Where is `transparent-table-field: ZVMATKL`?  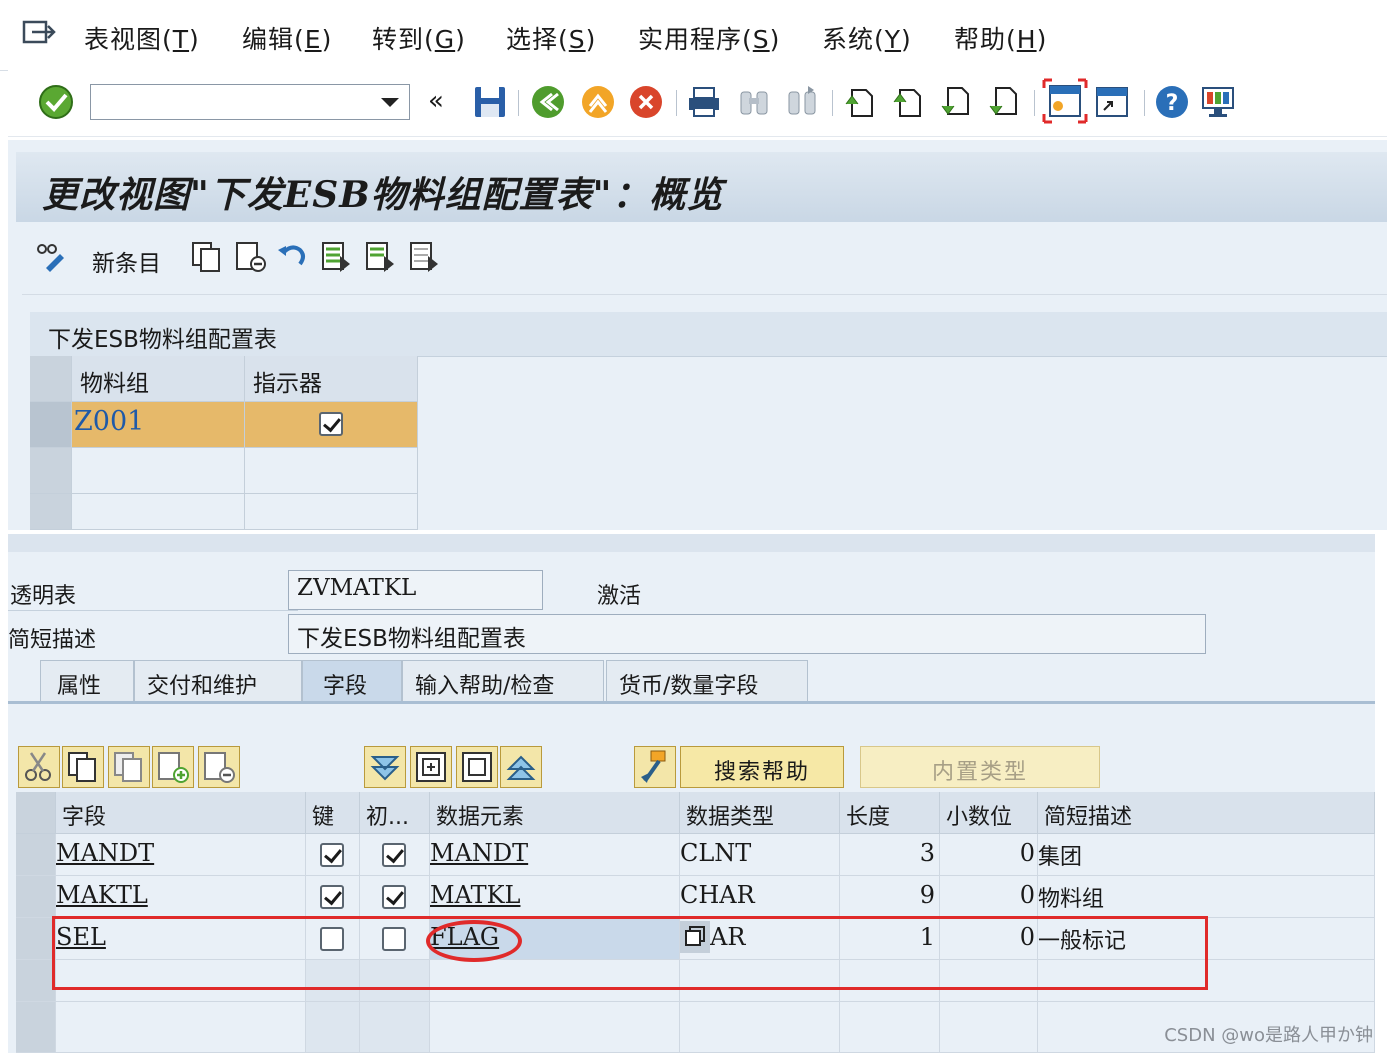
transparent-table-field: ZVMATKL is located at coordinates (415, 590).